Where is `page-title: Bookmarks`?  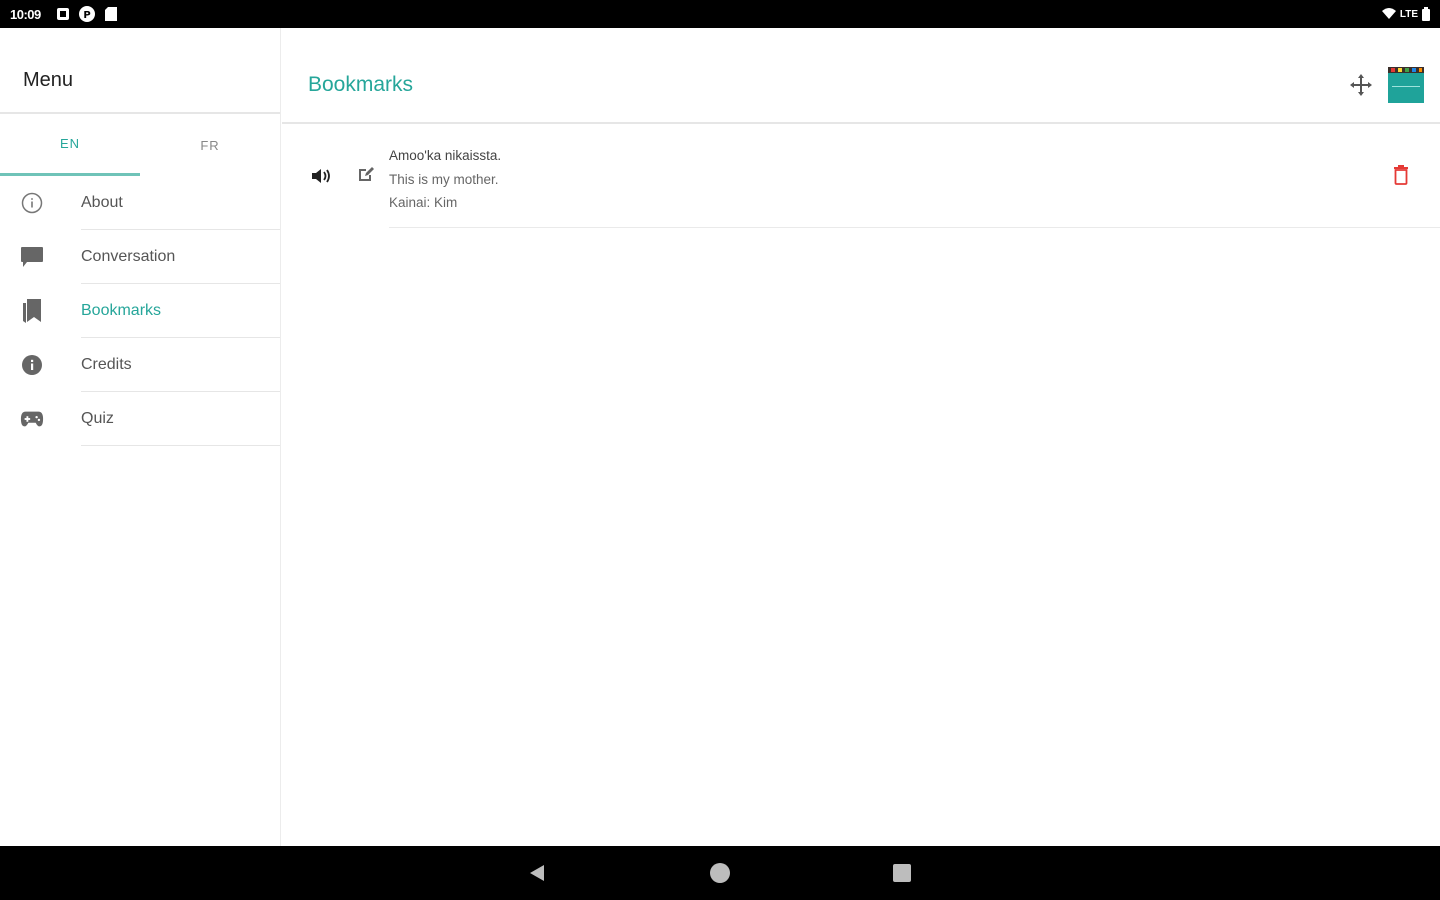 page-title: Bookmarks is located at coordinates (361, 84).